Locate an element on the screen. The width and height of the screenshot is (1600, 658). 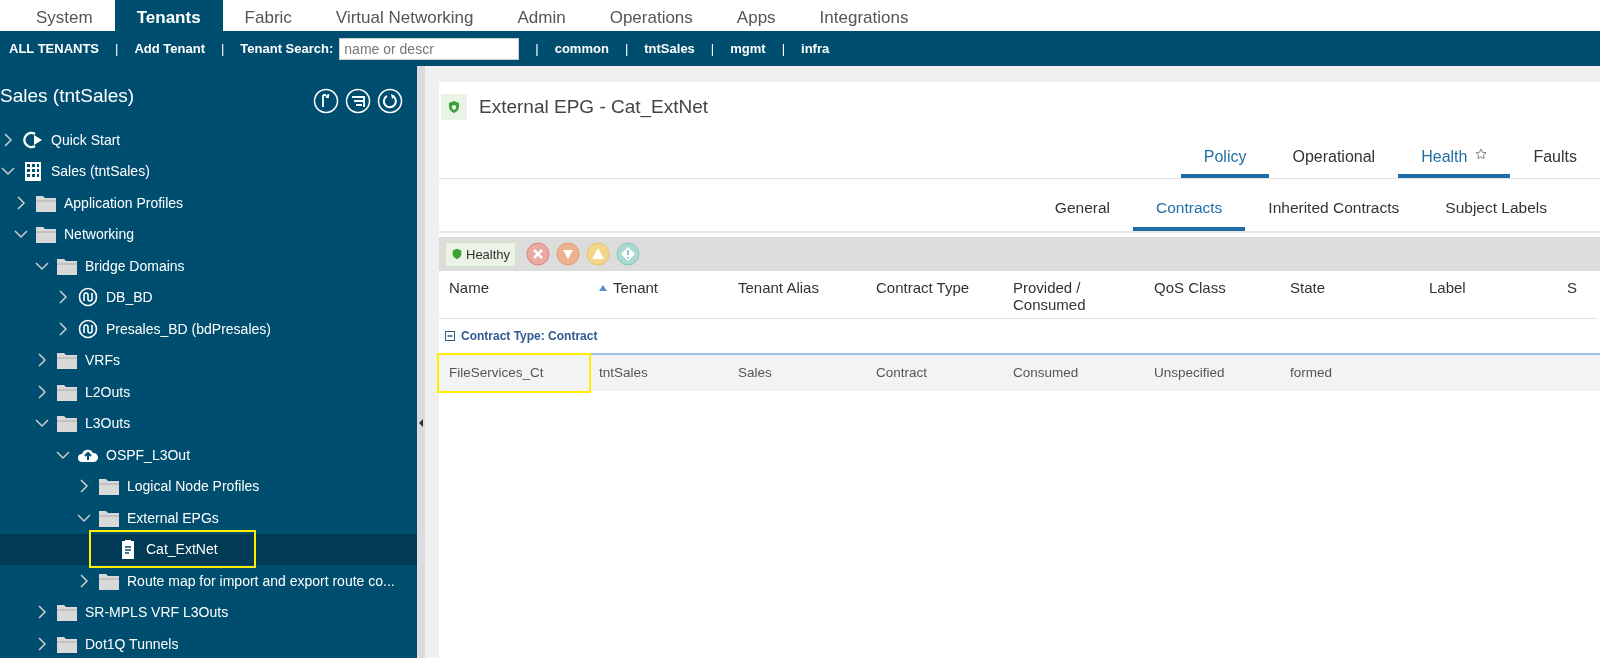
tenant-link: tntSales is located at coordinates (669, 48).